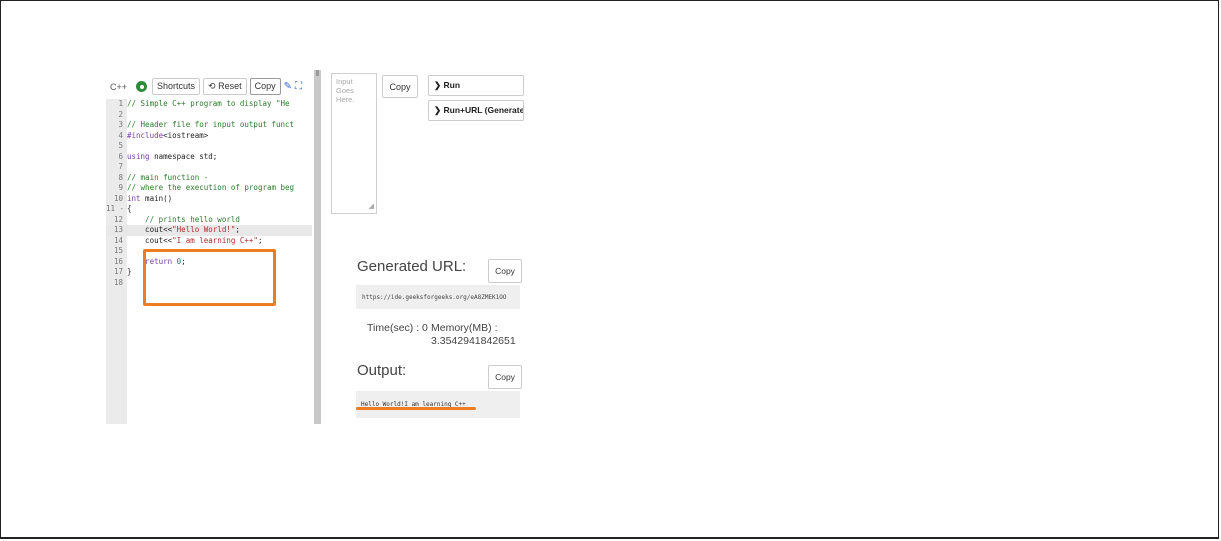 Image resolution: width=1221 pixels, height=541 pixels. Describe the element at coordinates (115, 208) in the screenshot. I see `line-number: 11 -` at that location.